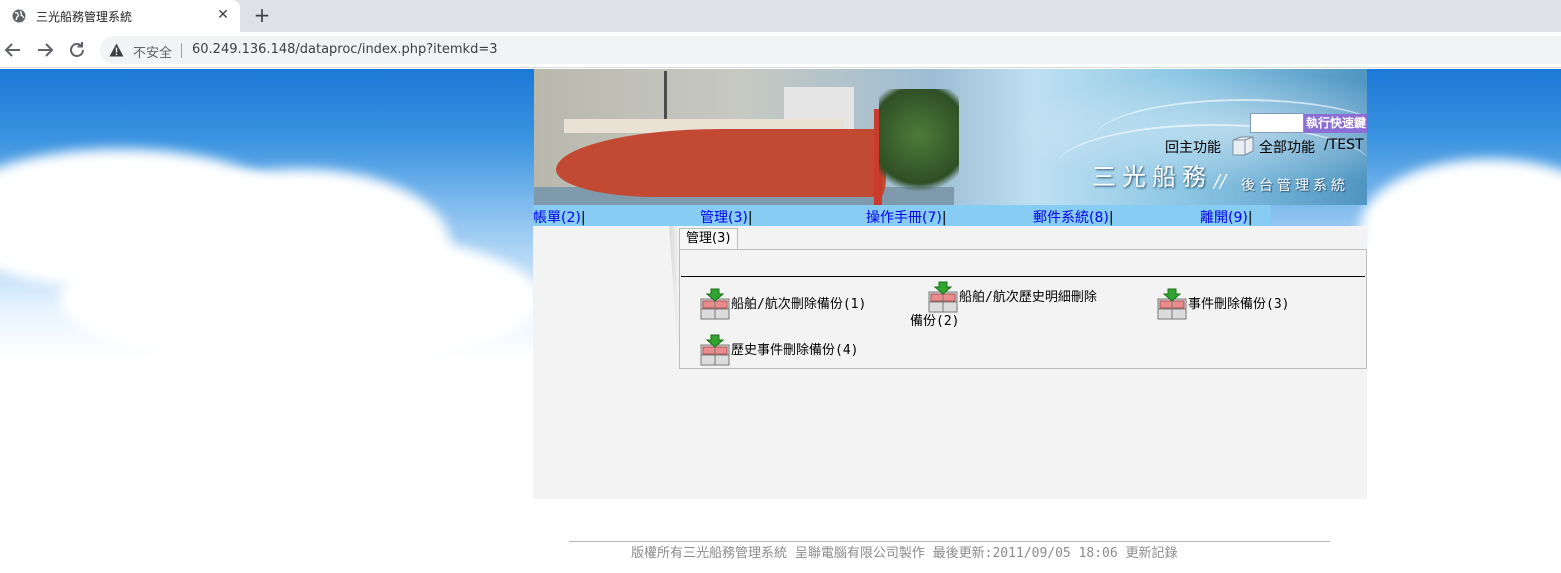  I want to click on history-event-delete-backup-link: 歷史事件刪除備份(4), so click(800, 351).